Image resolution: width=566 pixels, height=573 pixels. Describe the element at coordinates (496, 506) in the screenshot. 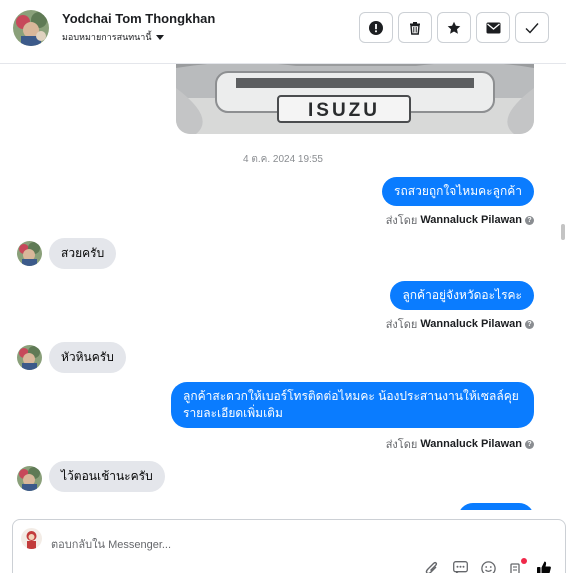

I see `outgoing-message-bubble-partial` at that location.